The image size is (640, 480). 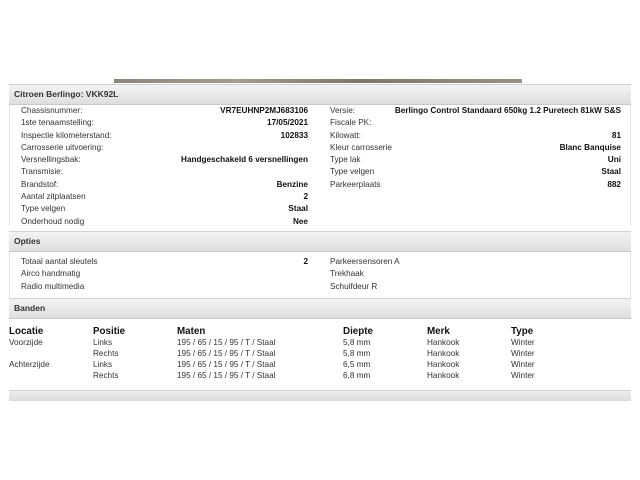 I want to click on vehicle-section-title: Citroen Berlingo: VKK92L, so click(x=320, y=94).